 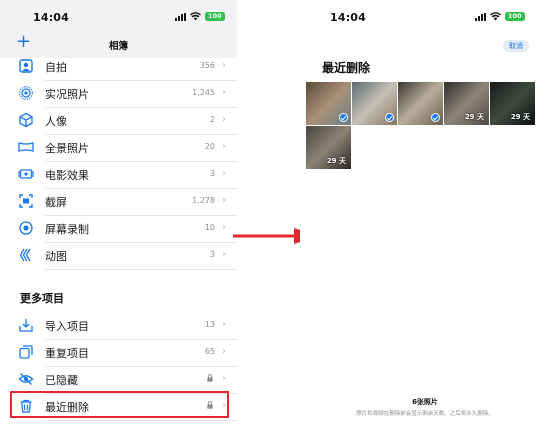 I want to click on album-label: 电影效果, so click(x=67, y=175).